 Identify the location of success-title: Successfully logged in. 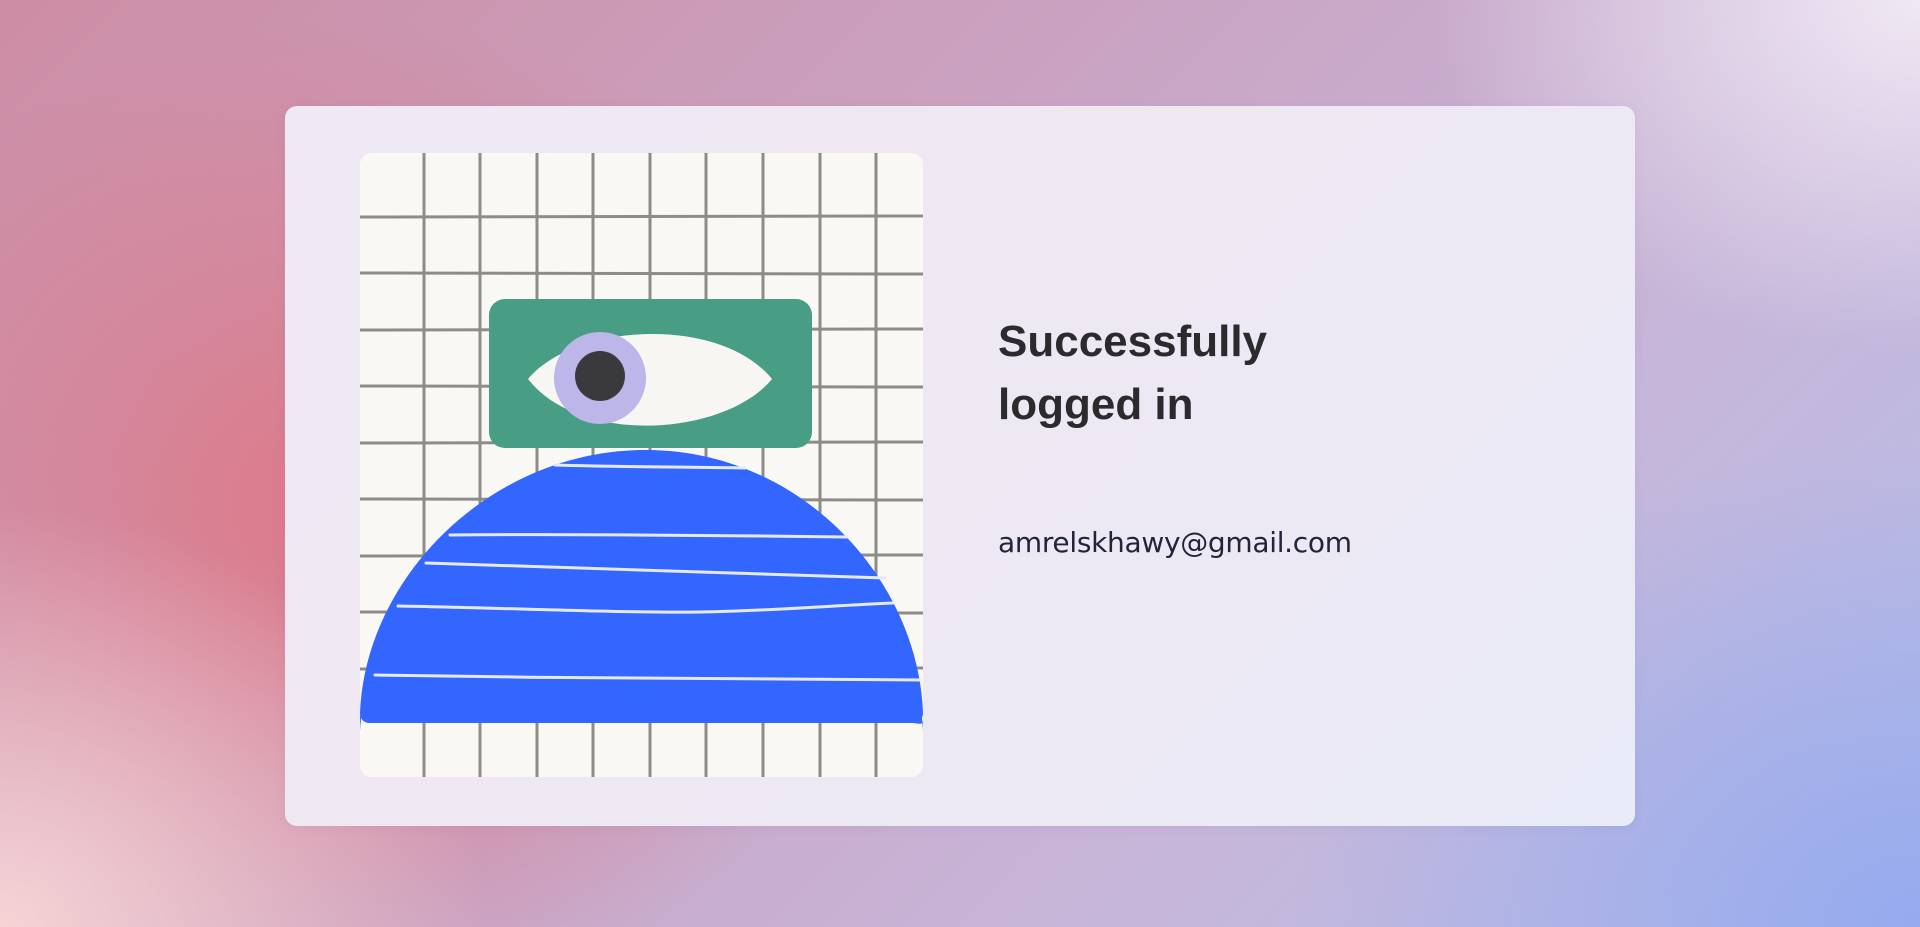
(1133, 373).